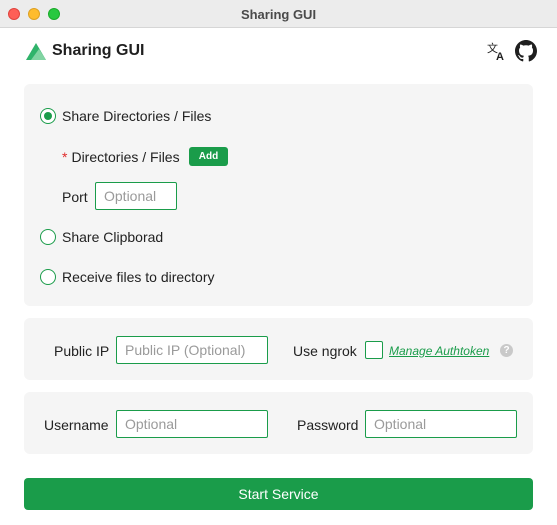 The height and width of the screenshot is (525, 557). I want to click on share-clipboard-option: Share Clipborad, so click(101, 237).